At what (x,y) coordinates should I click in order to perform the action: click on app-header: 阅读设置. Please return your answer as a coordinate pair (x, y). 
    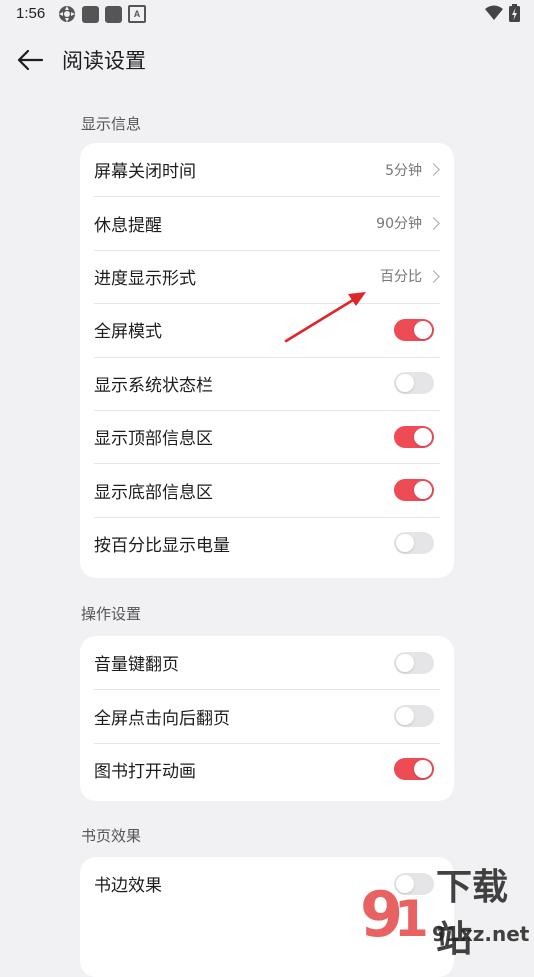
    Looking at the image, I should click on (267, 59).